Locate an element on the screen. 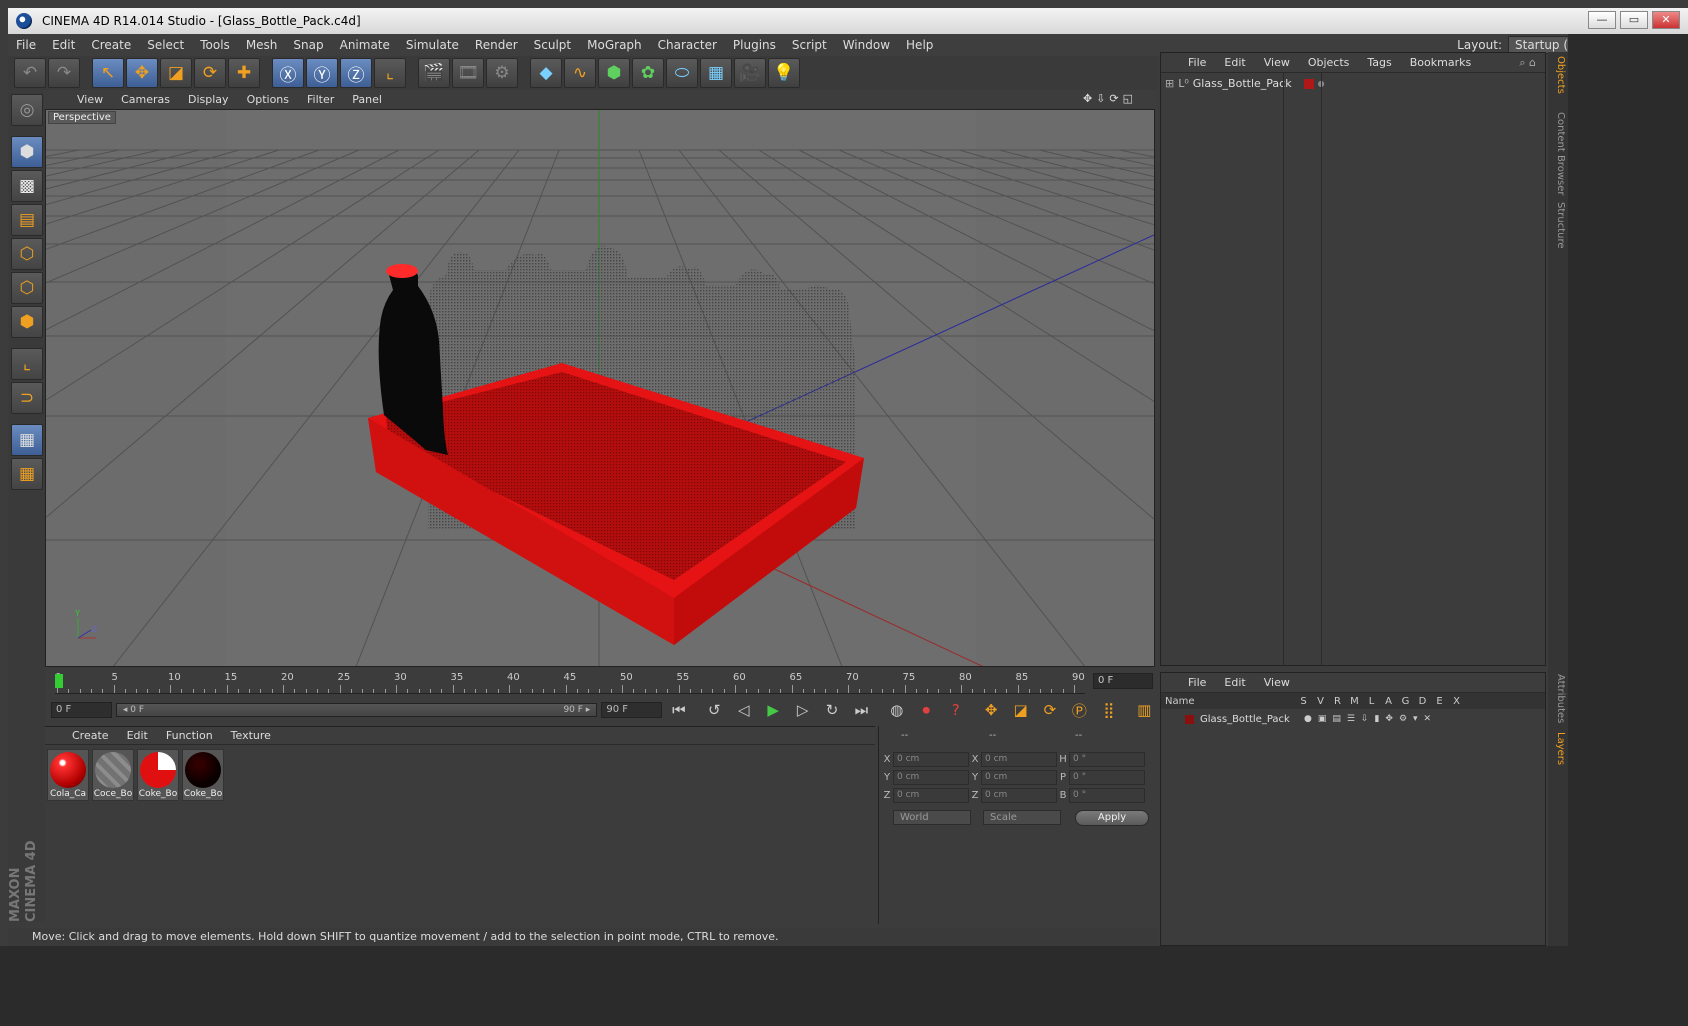 The image size is (1688, 1026). rotation-b-field: 0 ° is located at coordinates (1107, 795).